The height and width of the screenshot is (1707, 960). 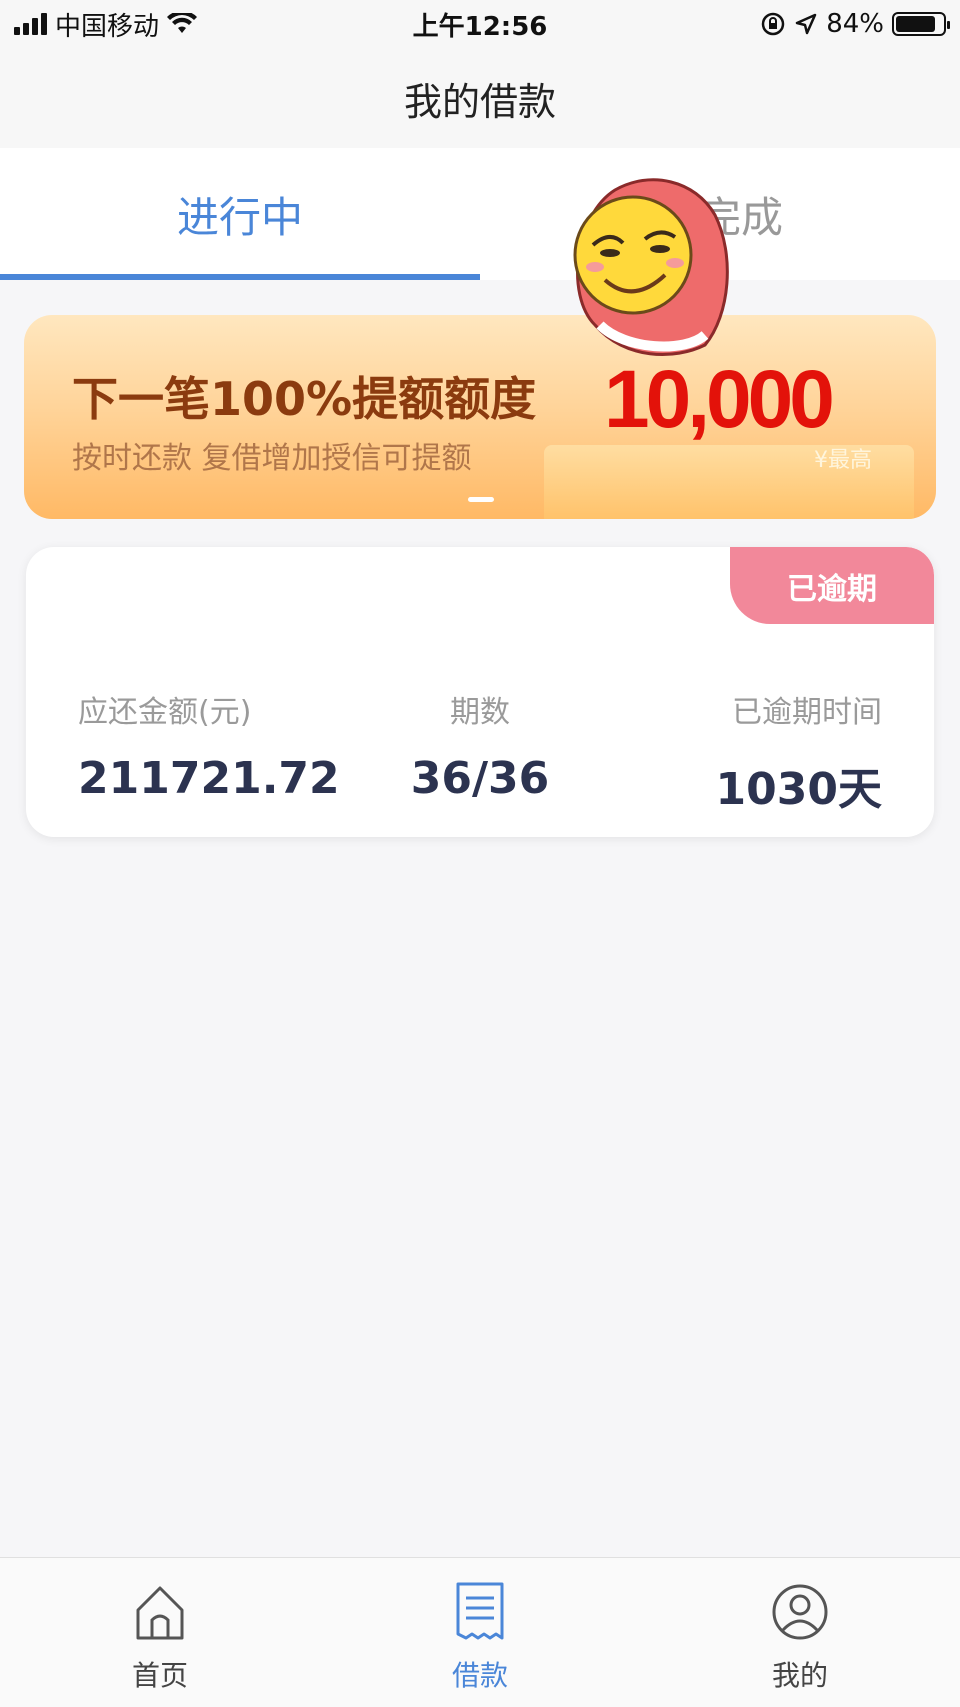 I want to click on overdue-days-column: 已逾期时间 1030天, so click(x=748, y=752).